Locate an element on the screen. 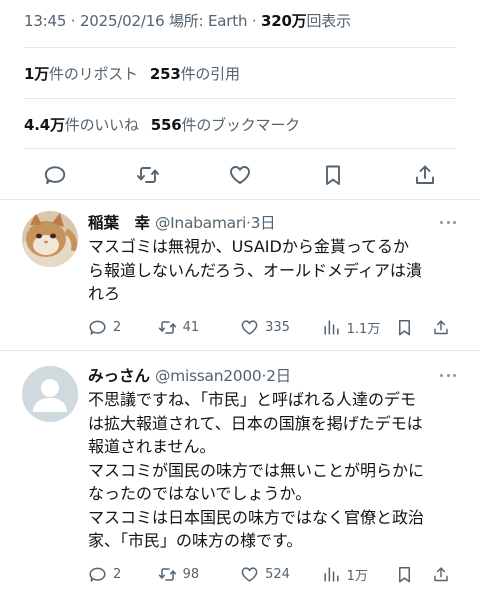  reply-header: みっさん @missan2000·2日 is located at coordinates (189, 375).